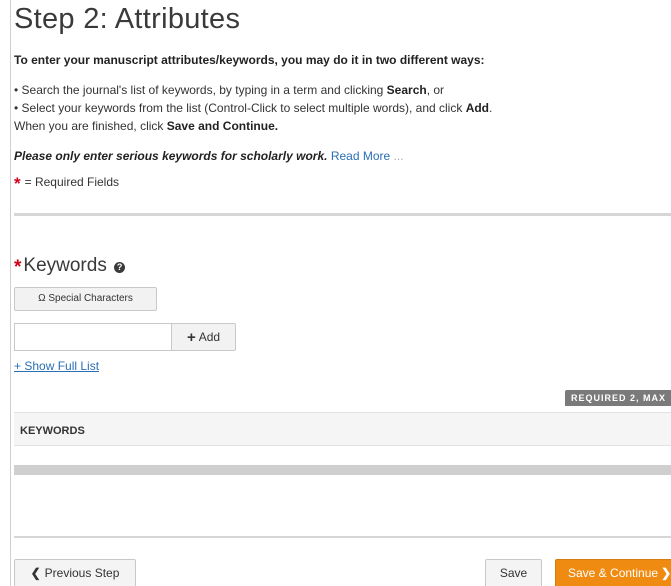 This screenshot has height=586, width=671. Describe the element at coordinates (203, 337) in the screenshot. I see `add-keyword-button: + Add` at that location.